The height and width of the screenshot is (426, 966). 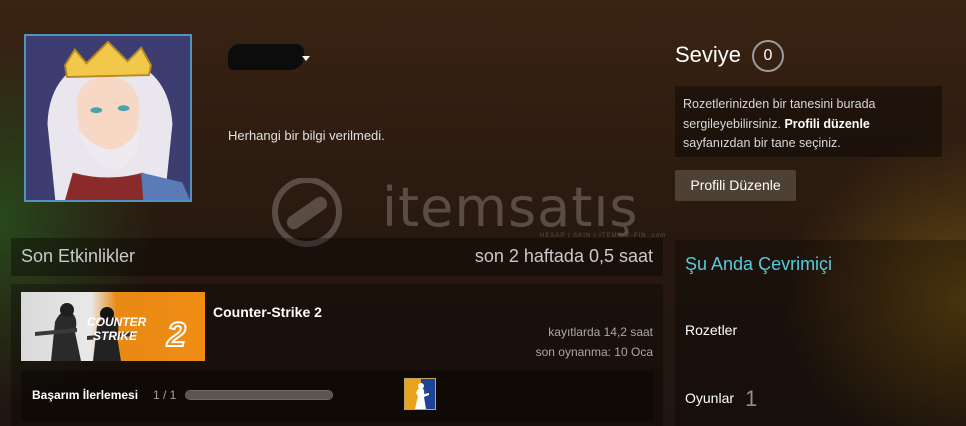 I want to click on recent-activity-header: Son Etkinlikler son 2 haftada 0,5 saat, so click(x=337, y=257).